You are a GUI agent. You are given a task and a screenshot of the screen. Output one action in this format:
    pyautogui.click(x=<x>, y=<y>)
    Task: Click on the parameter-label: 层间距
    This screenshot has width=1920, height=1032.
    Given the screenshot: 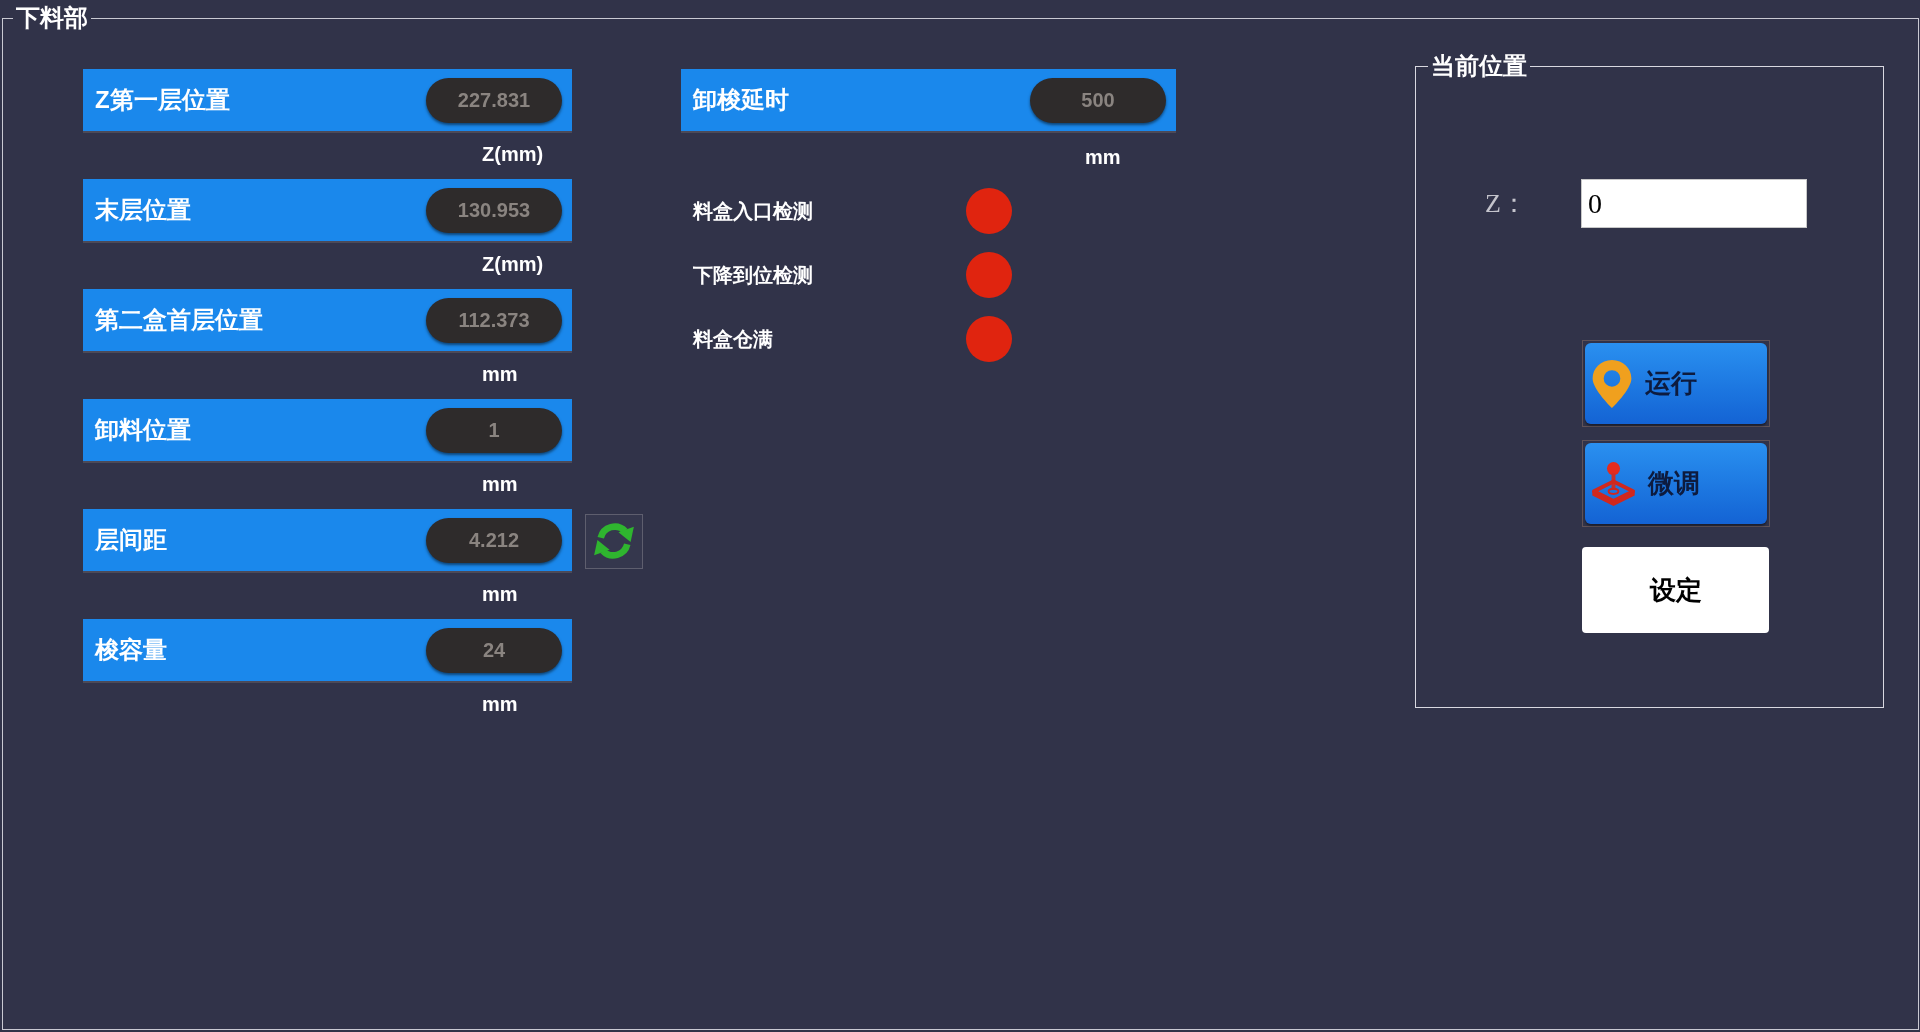 What is the action you would take?
    pyautogui.click(x=131, y=540)
    